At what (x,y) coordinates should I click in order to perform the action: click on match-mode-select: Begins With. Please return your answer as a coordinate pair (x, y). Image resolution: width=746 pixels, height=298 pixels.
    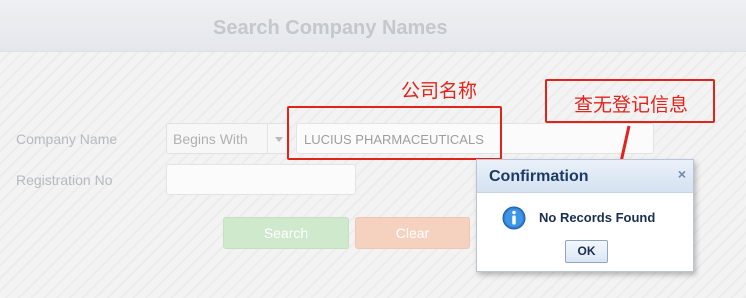
    Looking at the image, I should click on (228, 138).